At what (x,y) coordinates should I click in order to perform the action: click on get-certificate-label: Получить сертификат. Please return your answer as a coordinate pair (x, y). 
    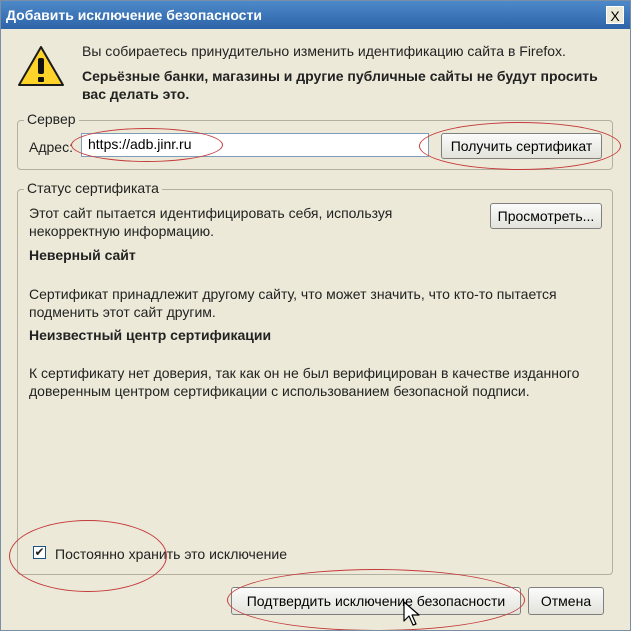
    Looking at the image, I should click on (521, 146).